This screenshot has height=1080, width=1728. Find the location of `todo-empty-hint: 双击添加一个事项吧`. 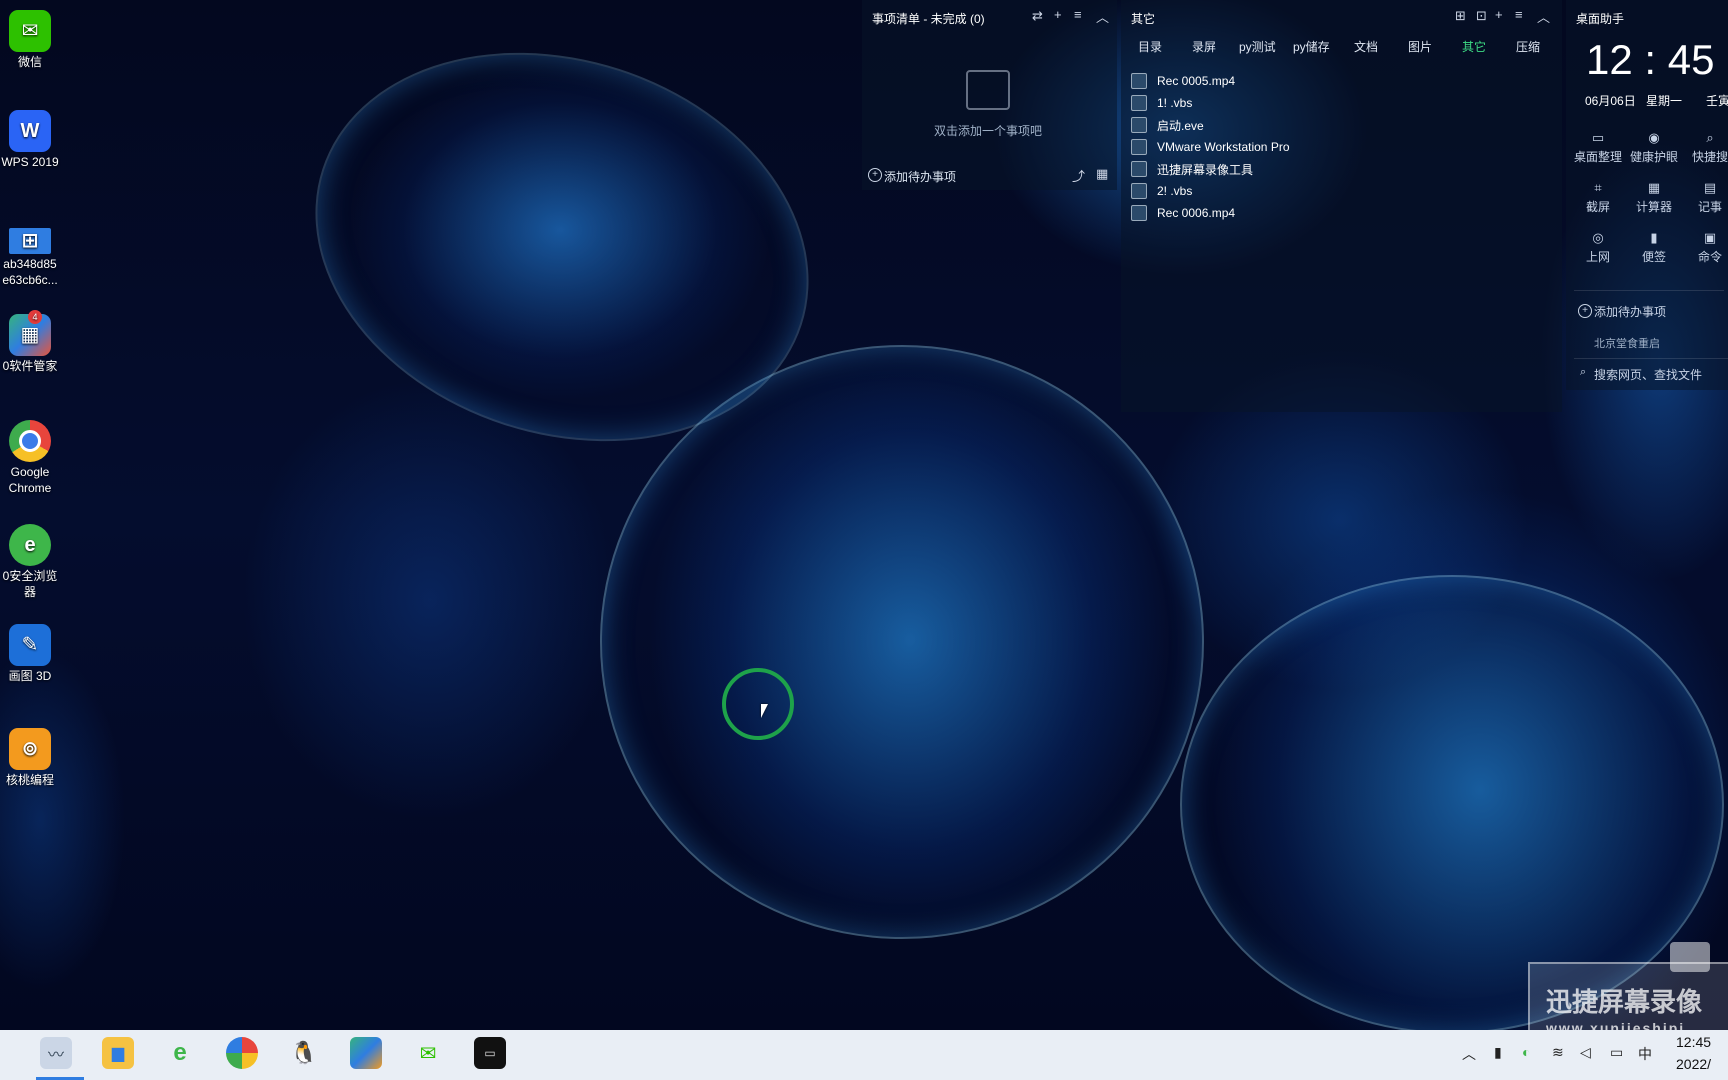

todo-empty-hint: 双击添加一个事项吧 is located at coordinates (988, 130).